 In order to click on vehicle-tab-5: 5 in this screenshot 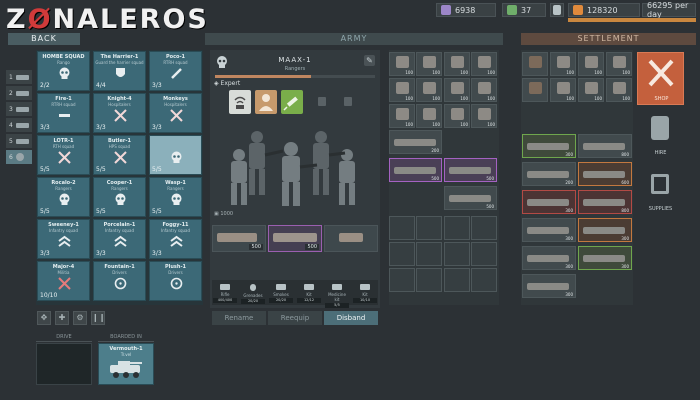, I will do `click(19, 141)`.